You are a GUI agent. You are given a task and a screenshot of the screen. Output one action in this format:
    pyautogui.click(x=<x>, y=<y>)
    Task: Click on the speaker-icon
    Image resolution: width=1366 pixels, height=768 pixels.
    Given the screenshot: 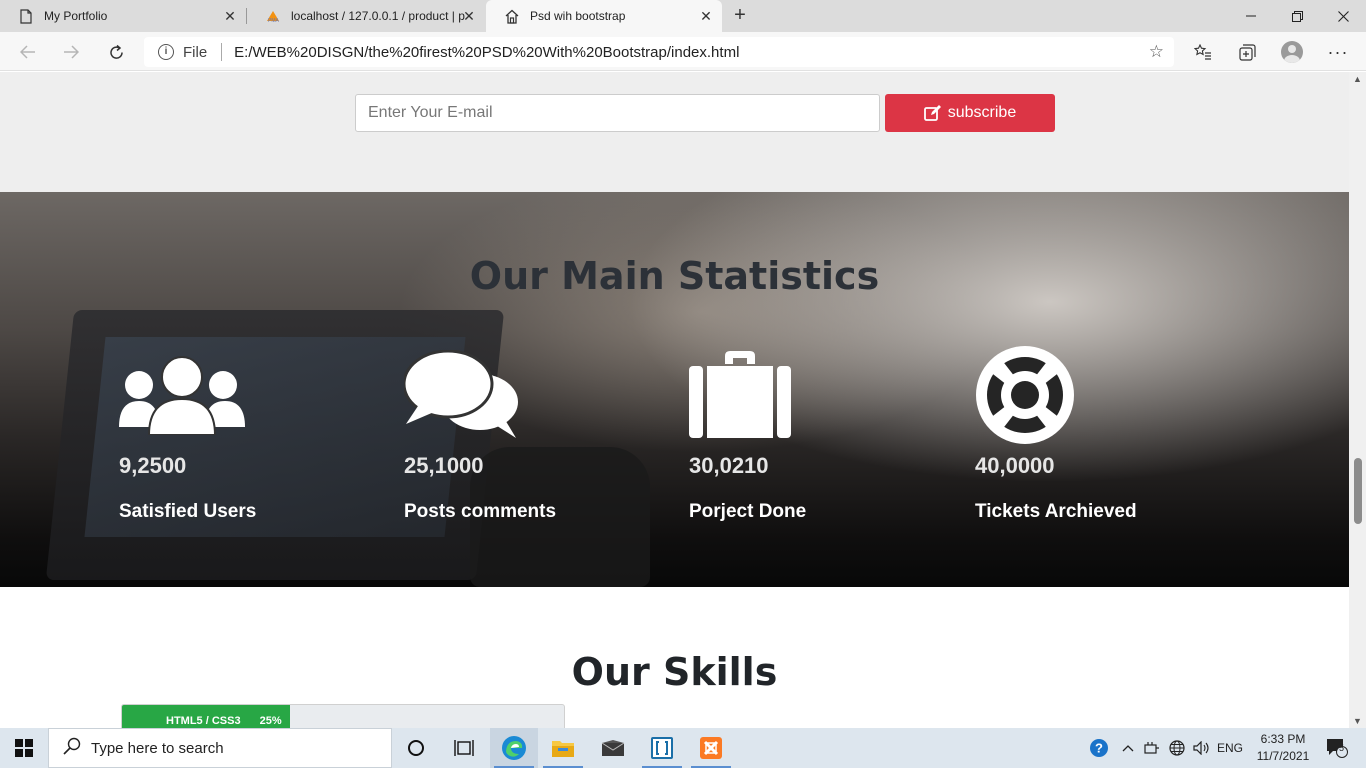 What is the action you would take?
    pyautogui.click(x=1201, y=748)
    